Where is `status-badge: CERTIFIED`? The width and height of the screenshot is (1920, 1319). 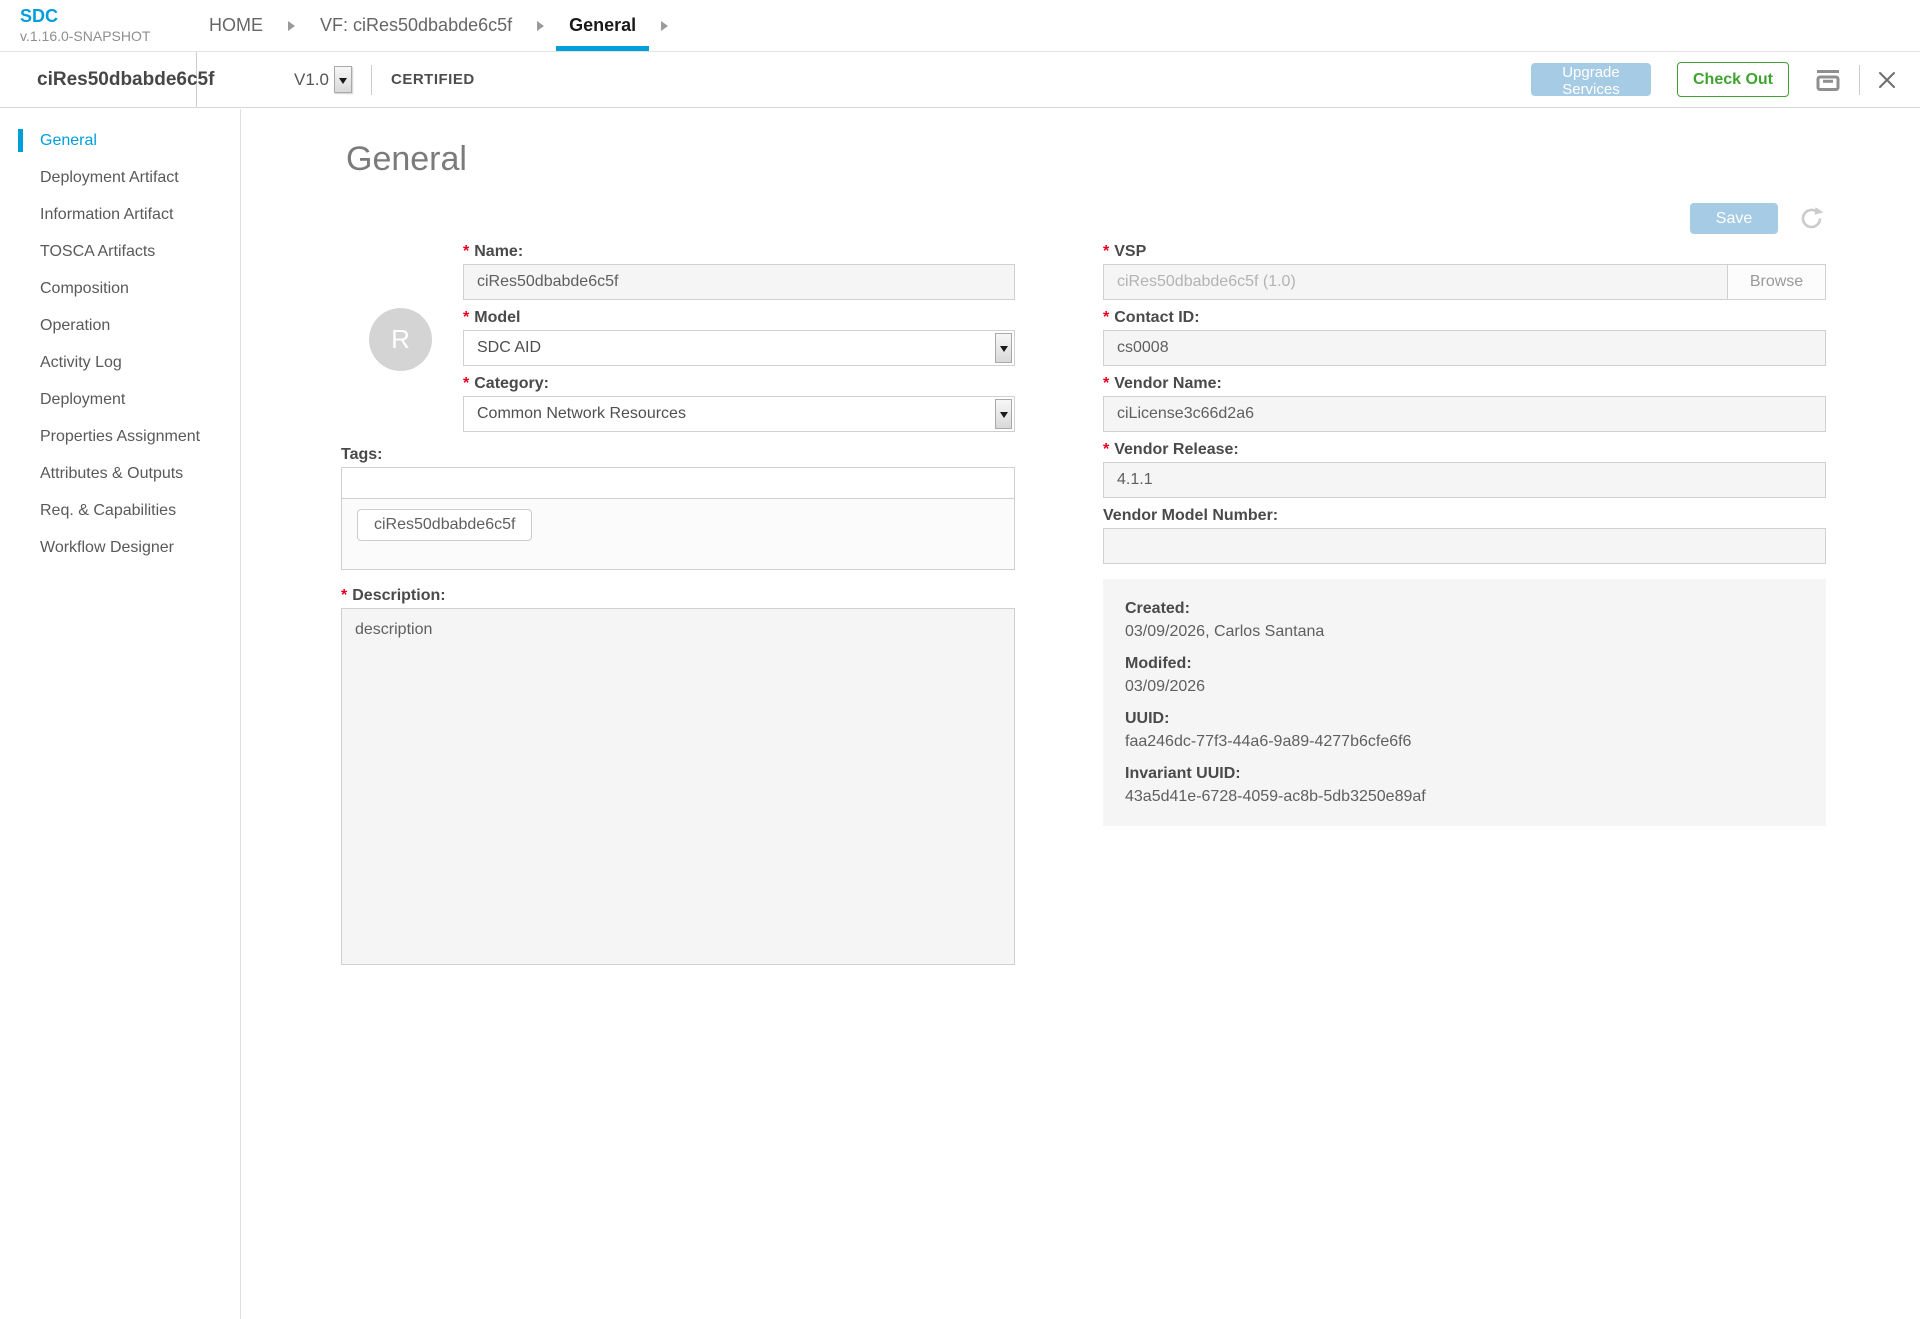 status-badge: CERTIFIED is located at coordinates (432, 79).